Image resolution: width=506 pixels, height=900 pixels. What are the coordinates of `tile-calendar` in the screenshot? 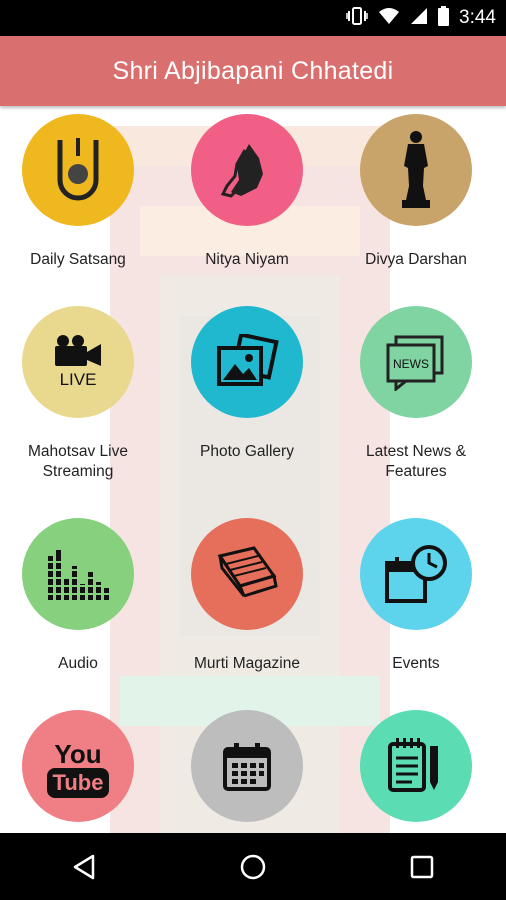 It's located at (247, 771).